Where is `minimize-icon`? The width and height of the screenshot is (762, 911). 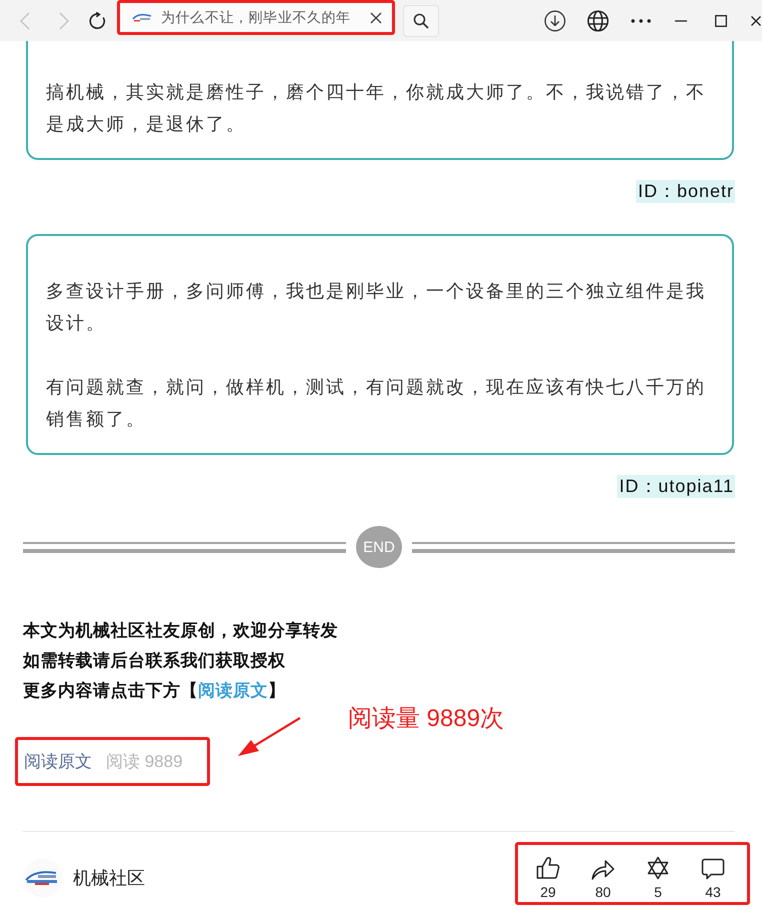
minimize-icon is located at coordinates (681, 21).